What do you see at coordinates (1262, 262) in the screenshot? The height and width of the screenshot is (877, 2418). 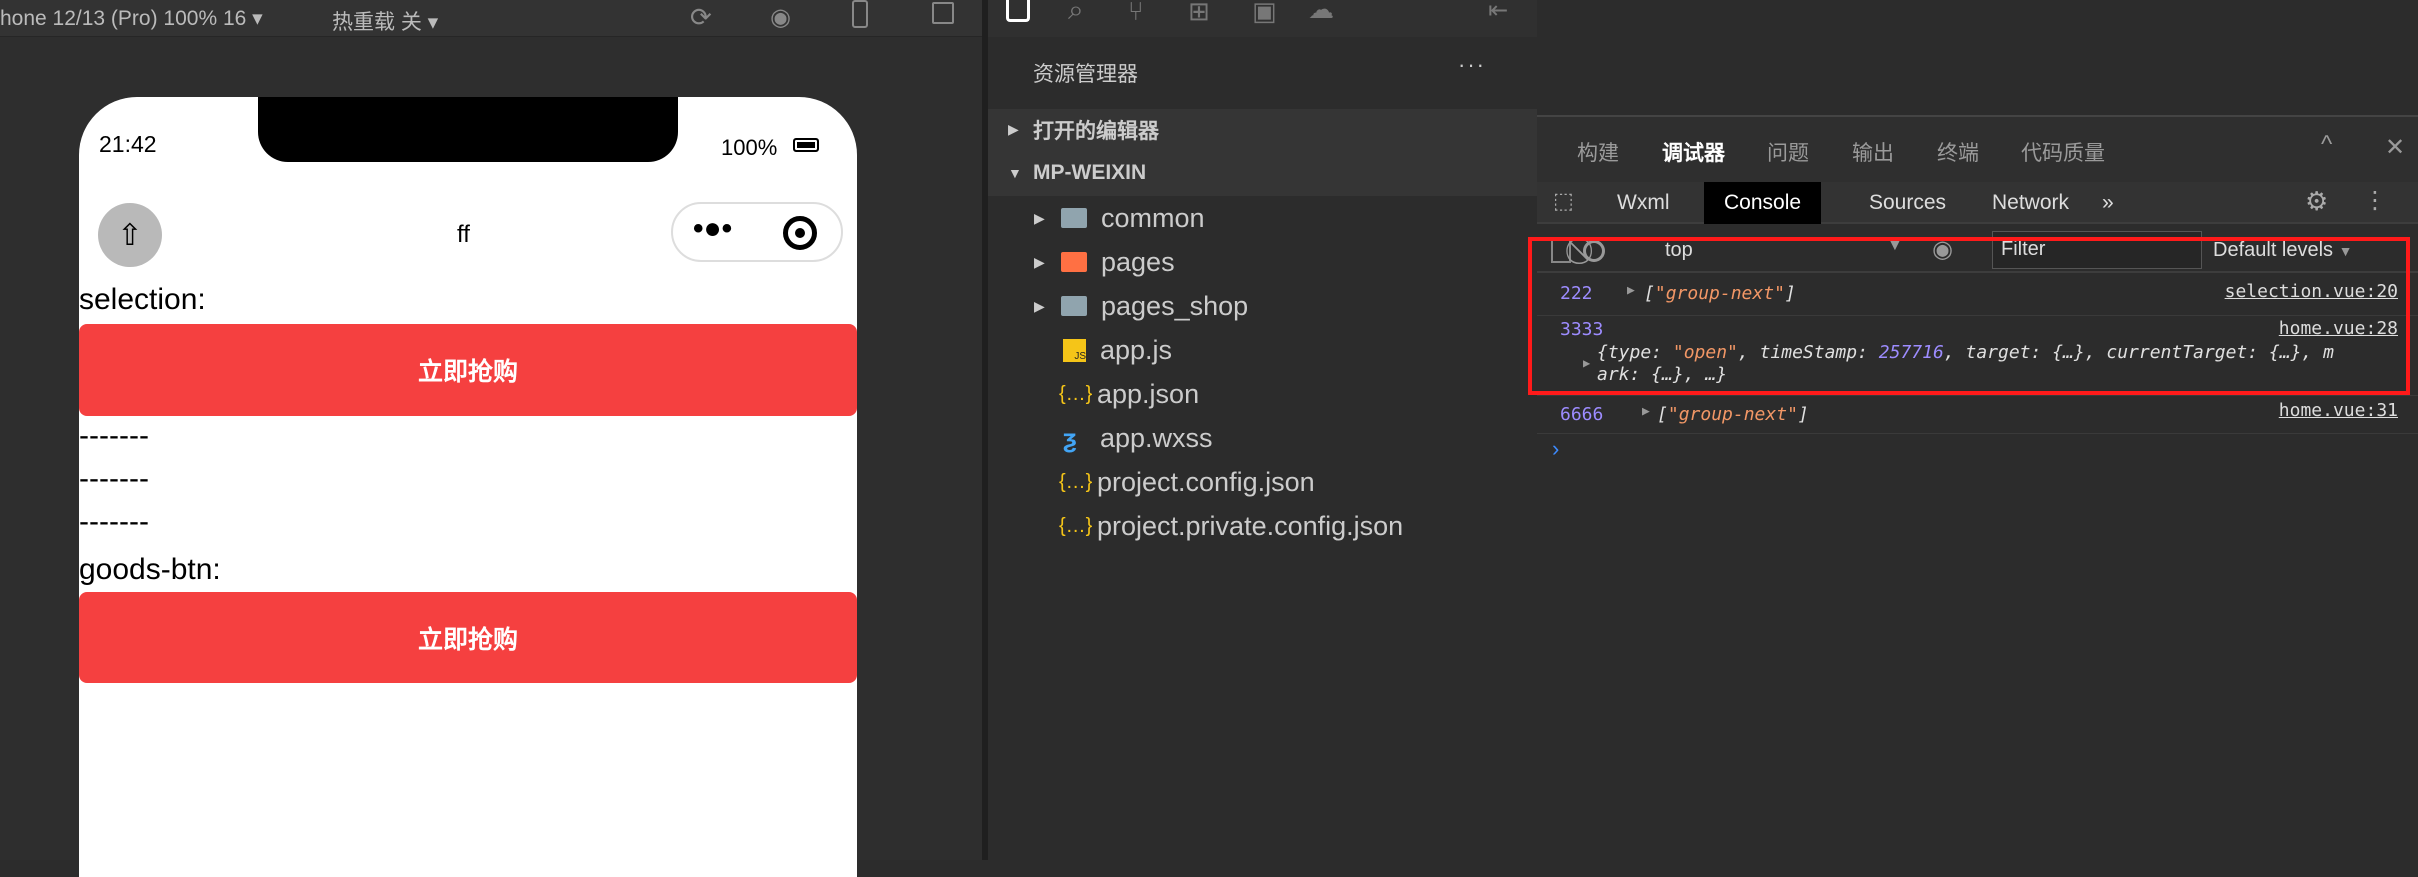 I see `tree-item-pages: ▶ pages` at bounding box center [1262, 262].